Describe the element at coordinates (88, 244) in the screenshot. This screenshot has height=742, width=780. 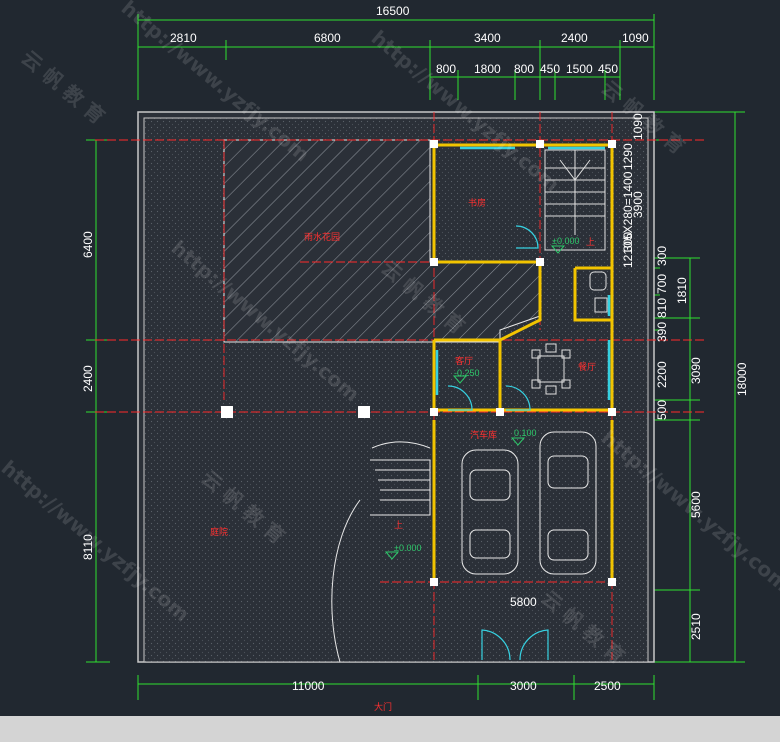
I see `dim-left-1: 6400` at that location.